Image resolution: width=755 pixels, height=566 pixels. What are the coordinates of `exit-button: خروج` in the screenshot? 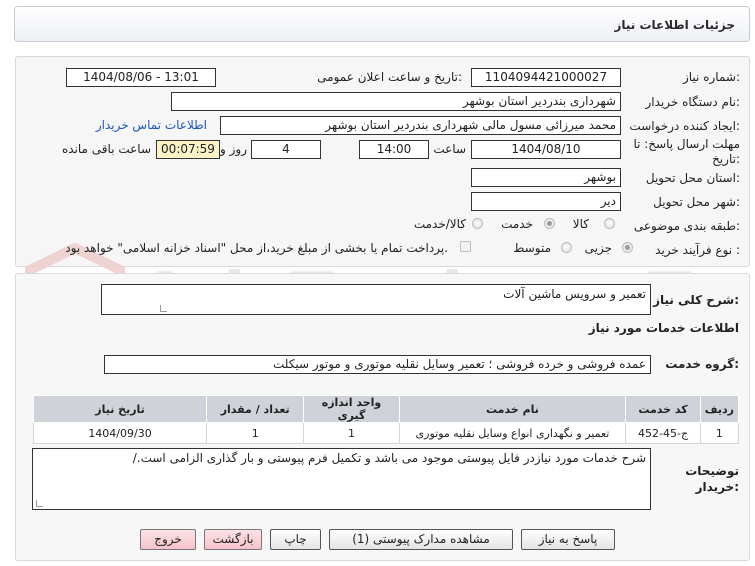 It's located at (168, 539).